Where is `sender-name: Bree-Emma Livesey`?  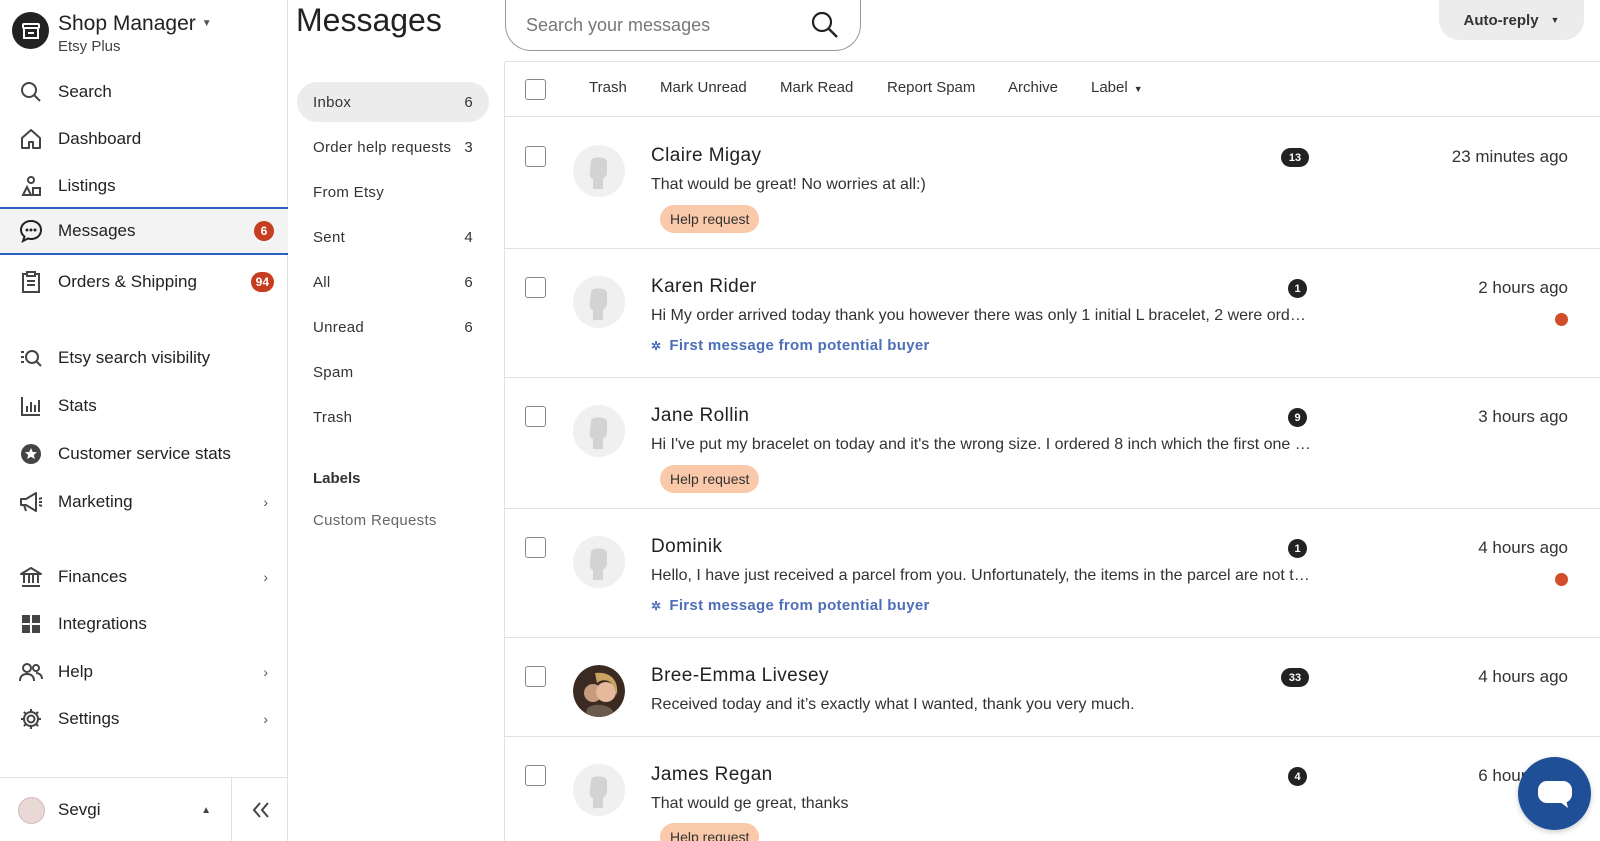
sender-name: Bree-Emma Livesey is located at coordinates (740, 675).